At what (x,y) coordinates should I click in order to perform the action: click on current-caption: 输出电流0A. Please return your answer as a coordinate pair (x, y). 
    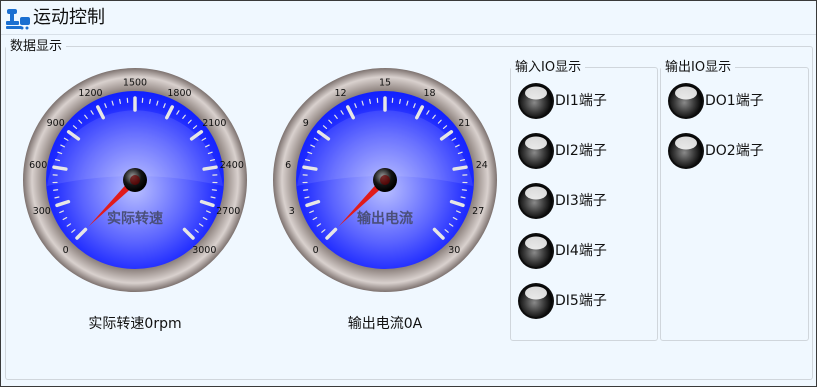
    Looking at the image, I should click on (385, 324).